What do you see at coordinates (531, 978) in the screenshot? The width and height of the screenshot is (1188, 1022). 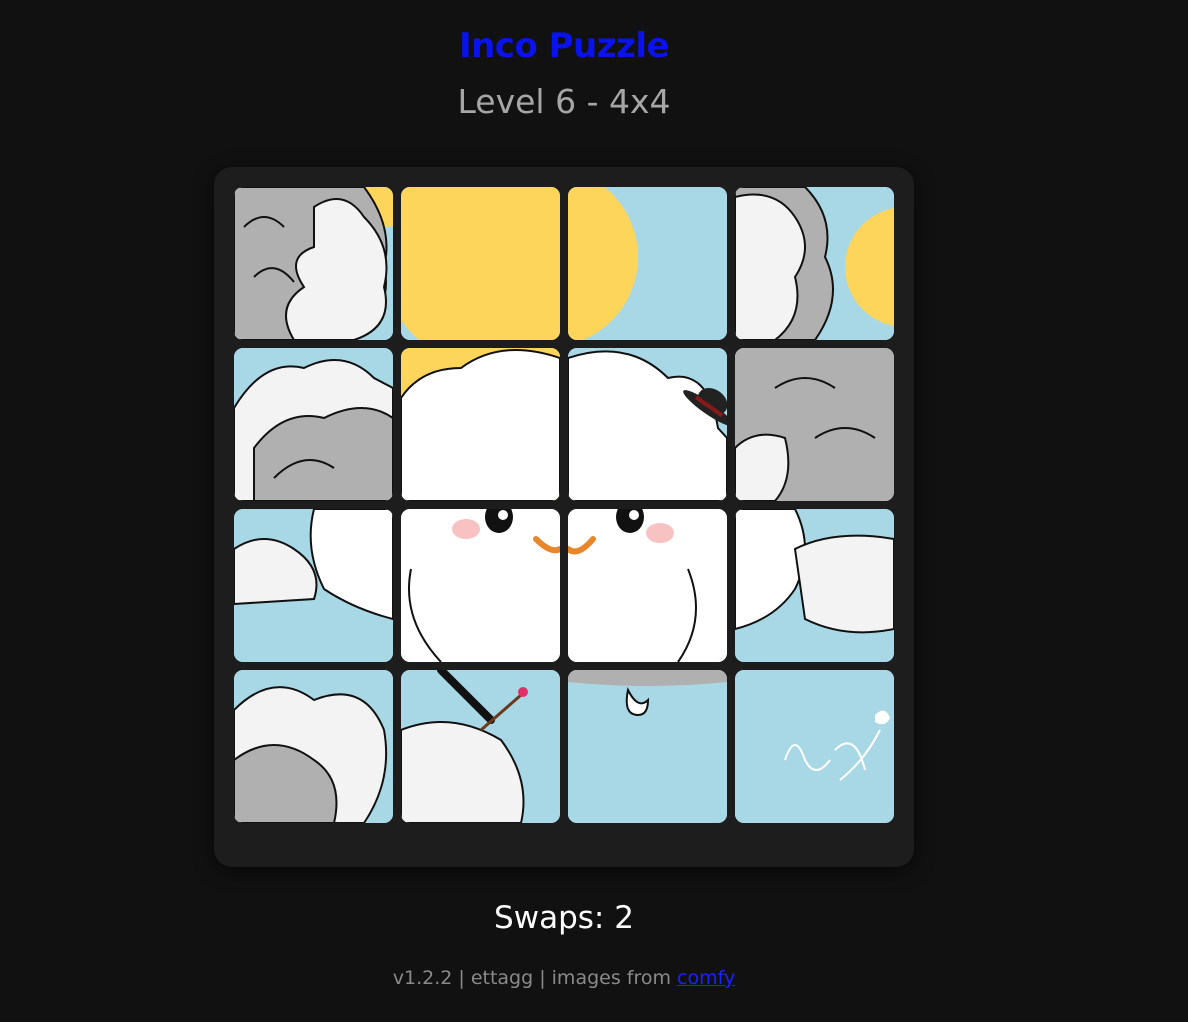 I see `footer-text: v1.2.2 | ettagg | images from` at bounding box center [531, 978].